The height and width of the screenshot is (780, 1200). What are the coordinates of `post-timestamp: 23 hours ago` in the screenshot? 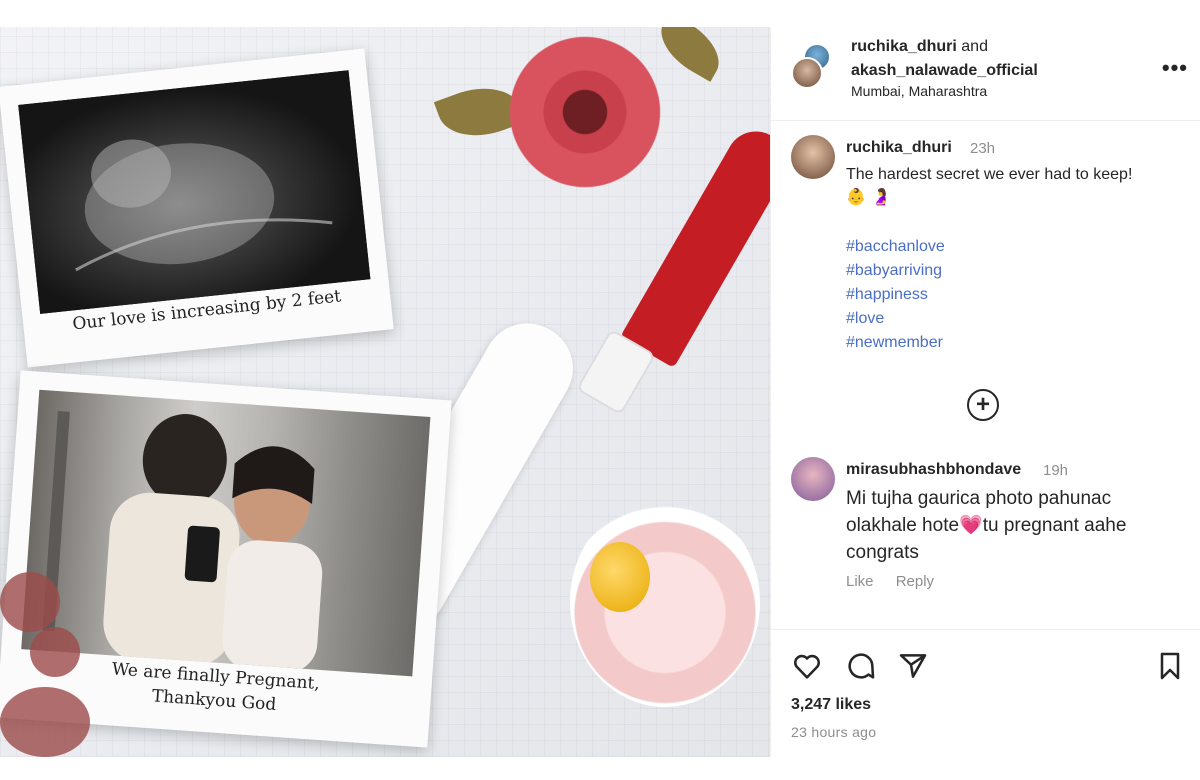 It's located at (833, 732).